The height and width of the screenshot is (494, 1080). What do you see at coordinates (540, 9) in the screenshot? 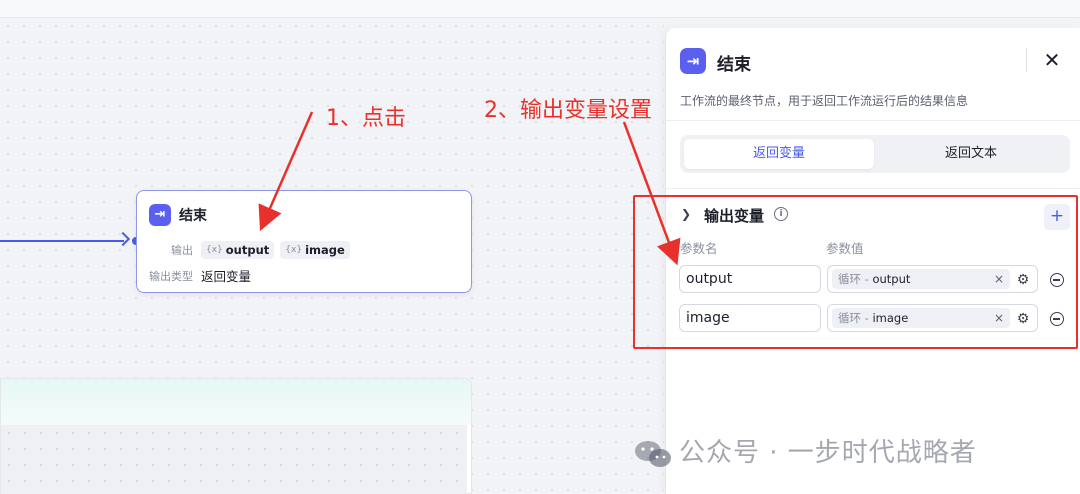
I see `top-bar` at bounding box center [540, 9].